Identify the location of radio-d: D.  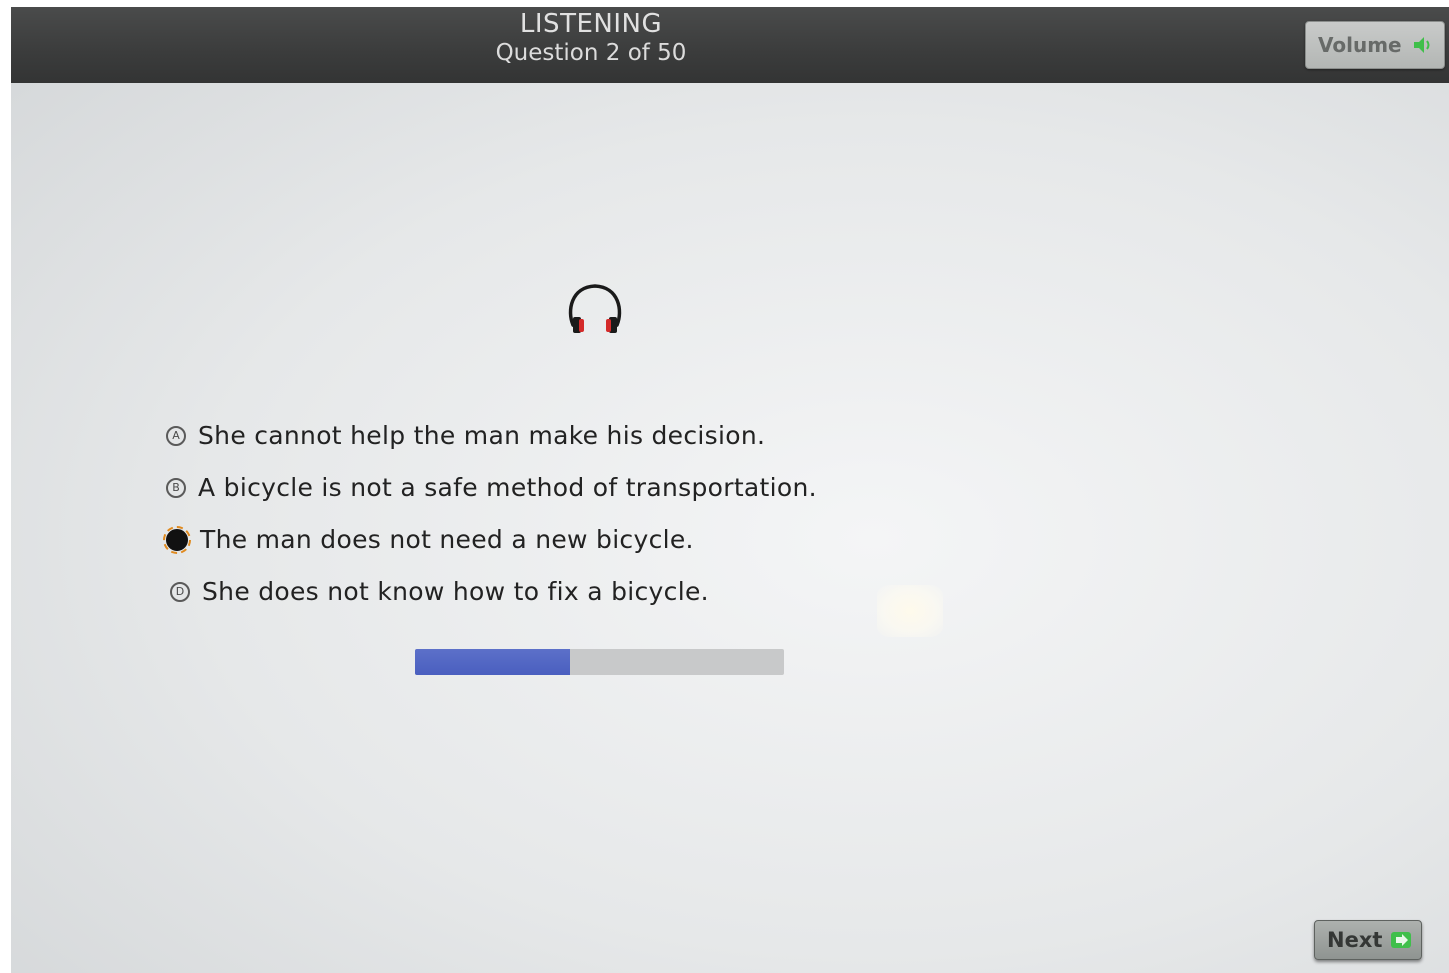
(180, 591).